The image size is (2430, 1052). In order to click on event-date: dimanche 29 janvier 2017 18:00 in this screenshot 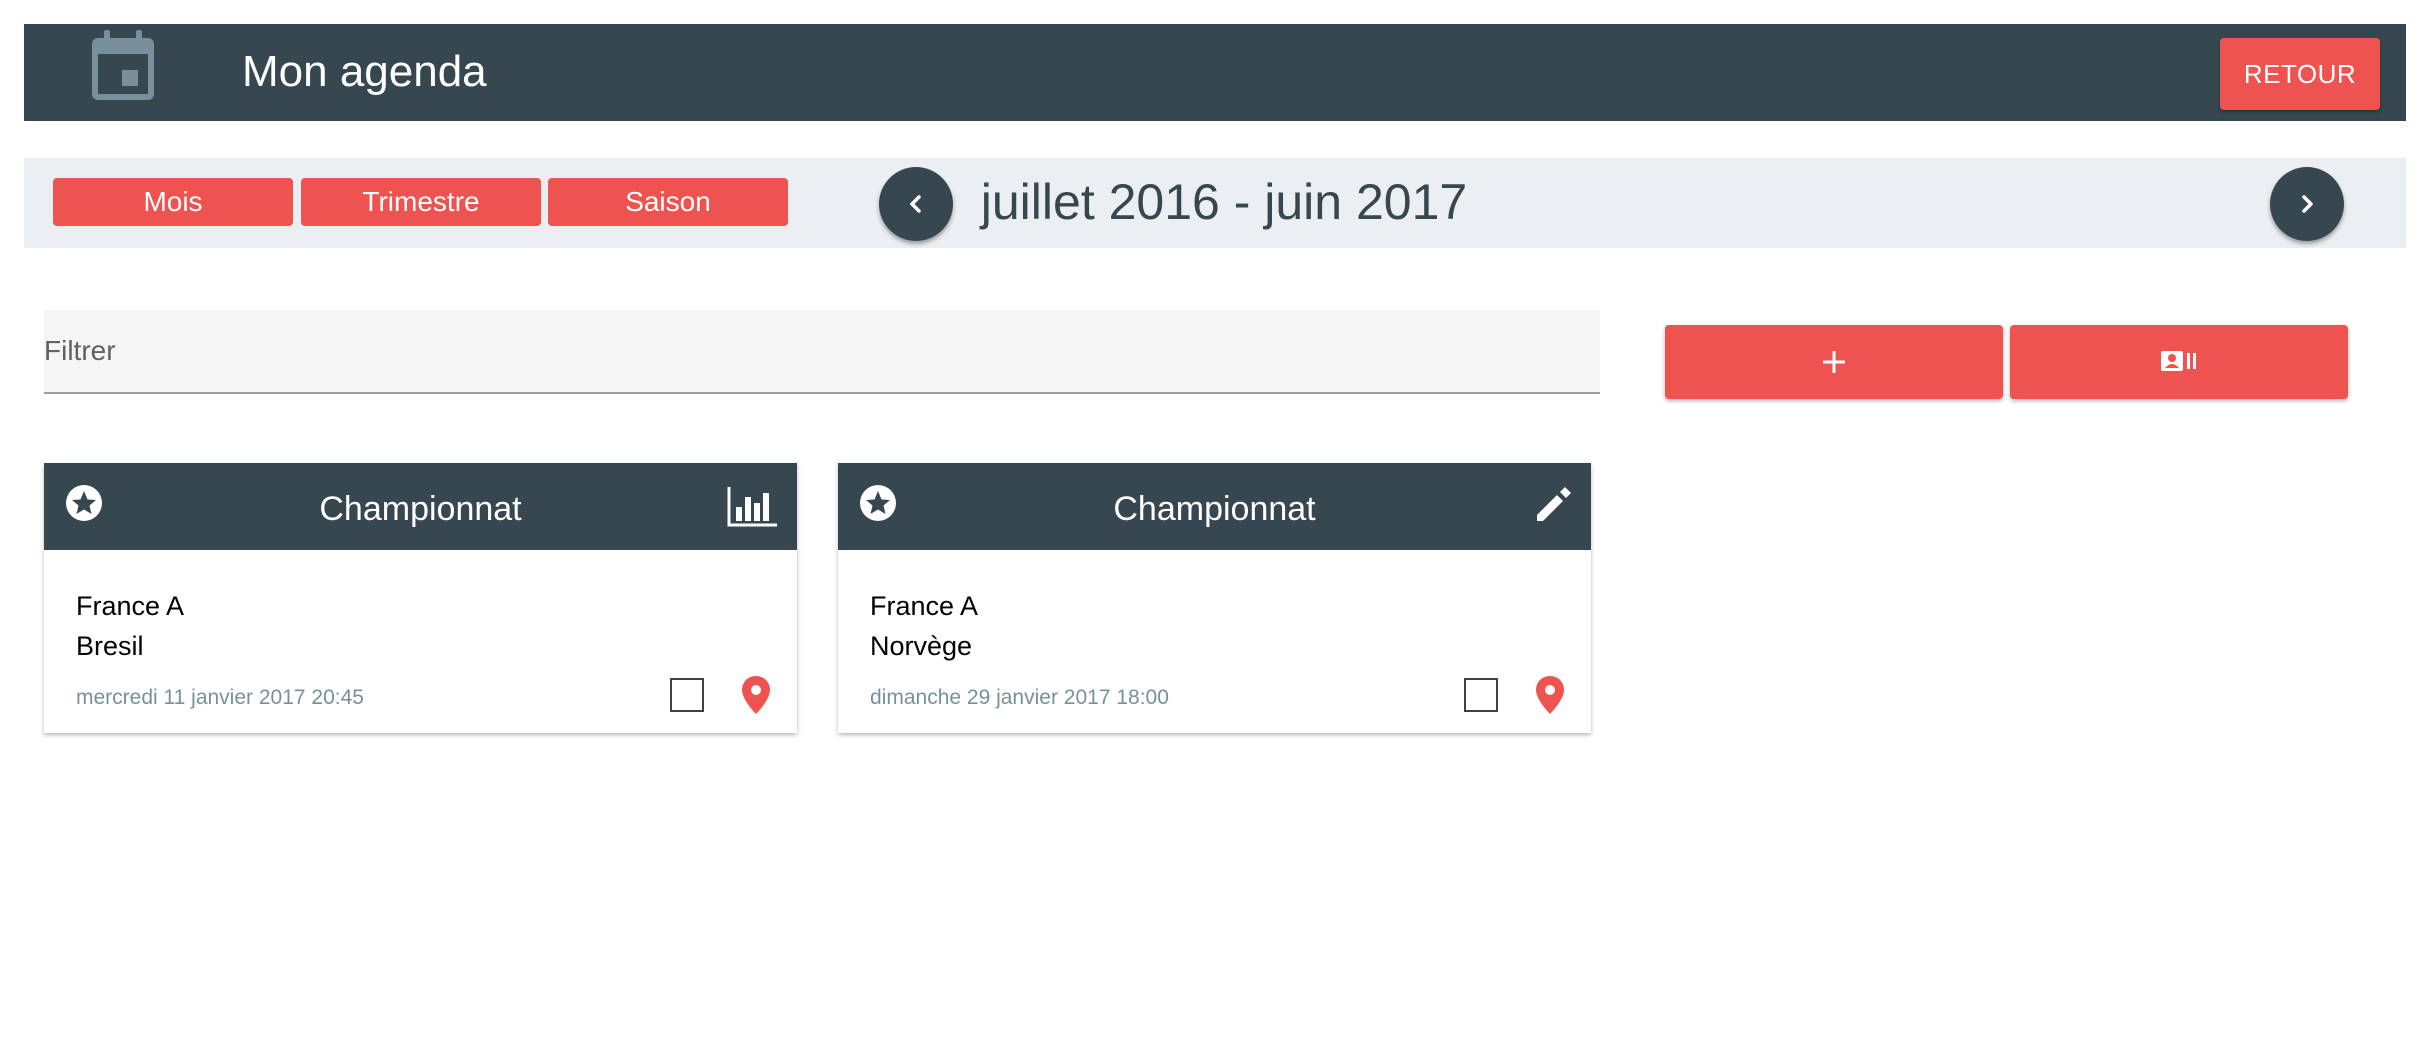, I will do `click(1019, 697)`.